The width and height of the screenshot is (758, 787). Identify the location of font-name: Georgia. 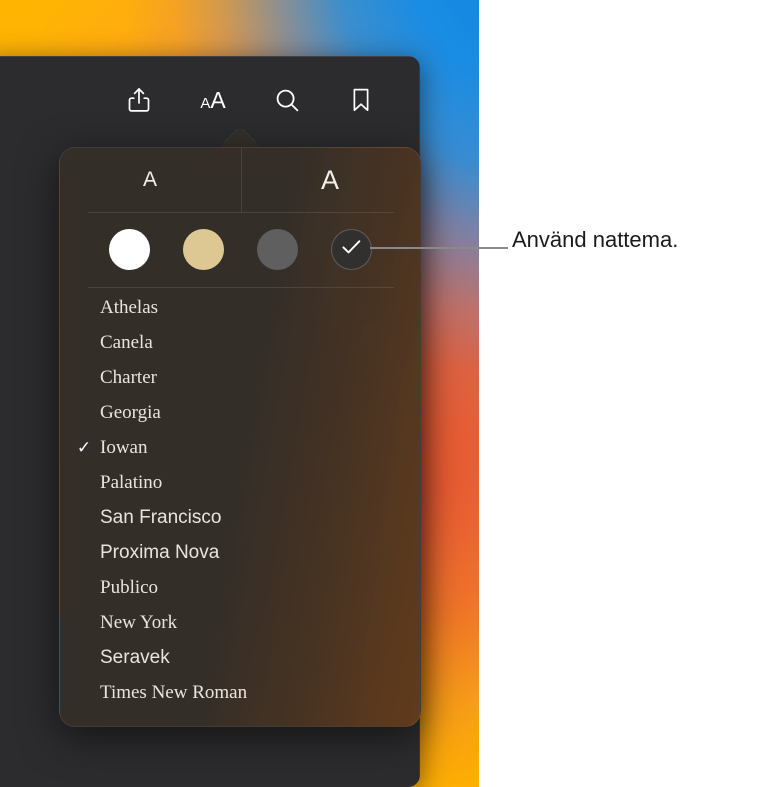
(130, 412).